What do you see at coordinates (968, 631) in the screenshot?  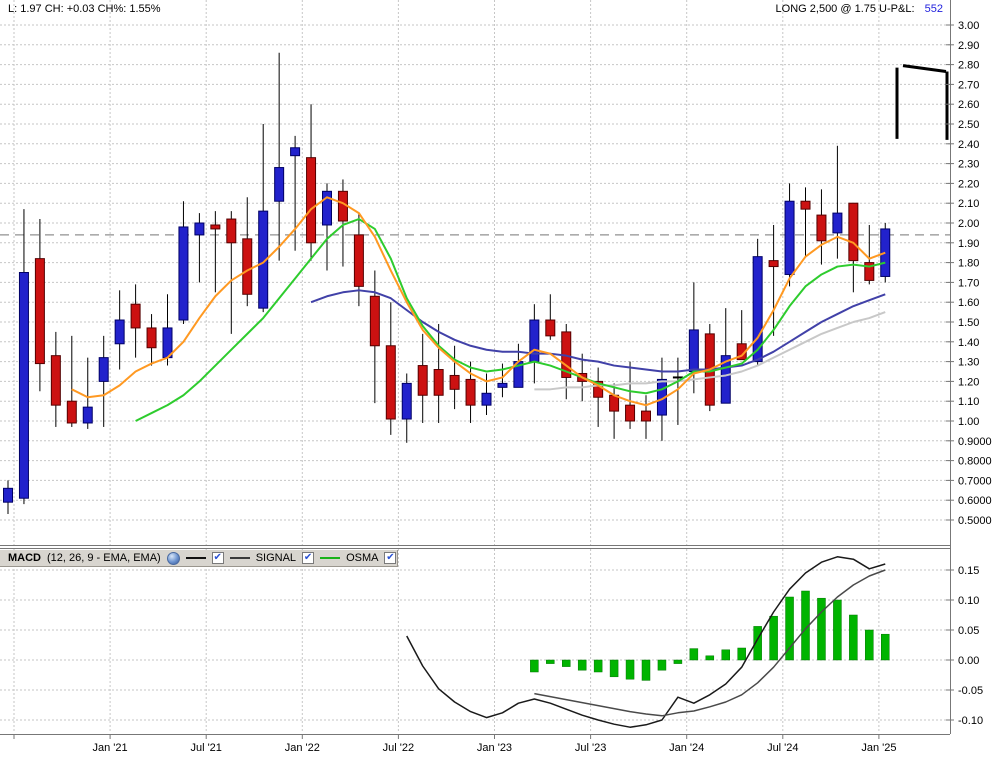 I see `svg-text: 0.05` at bounding box center [968, 631].